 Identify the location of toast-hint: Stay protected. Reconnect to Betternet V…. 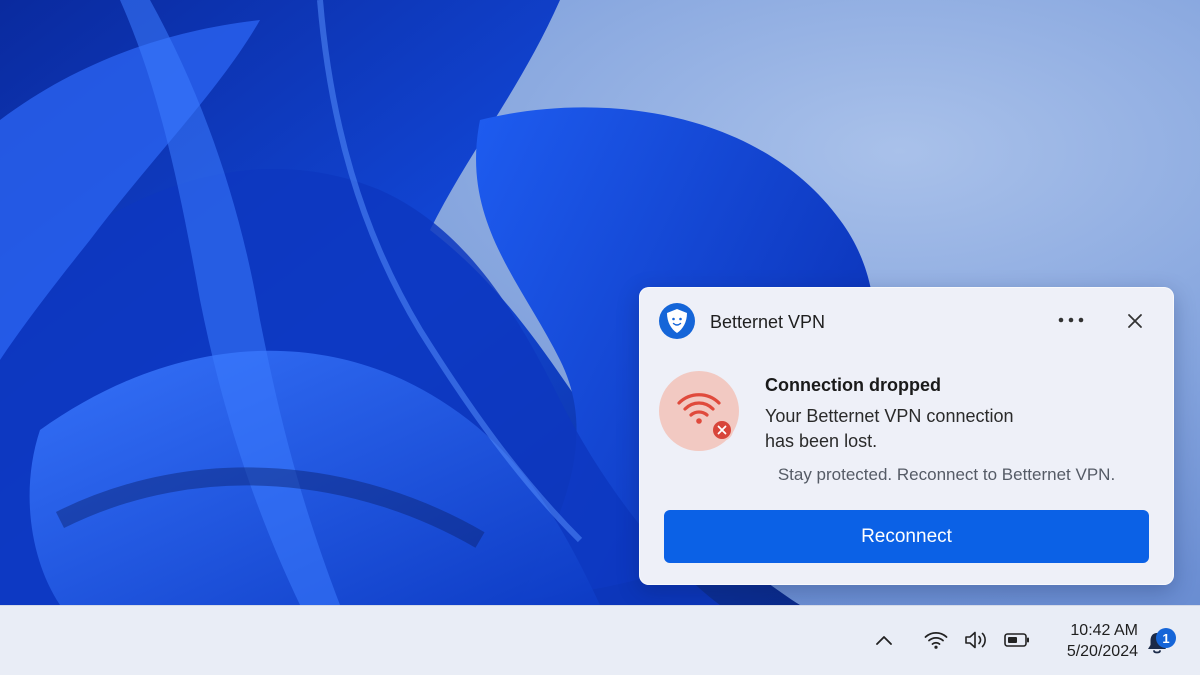
(906, 475).